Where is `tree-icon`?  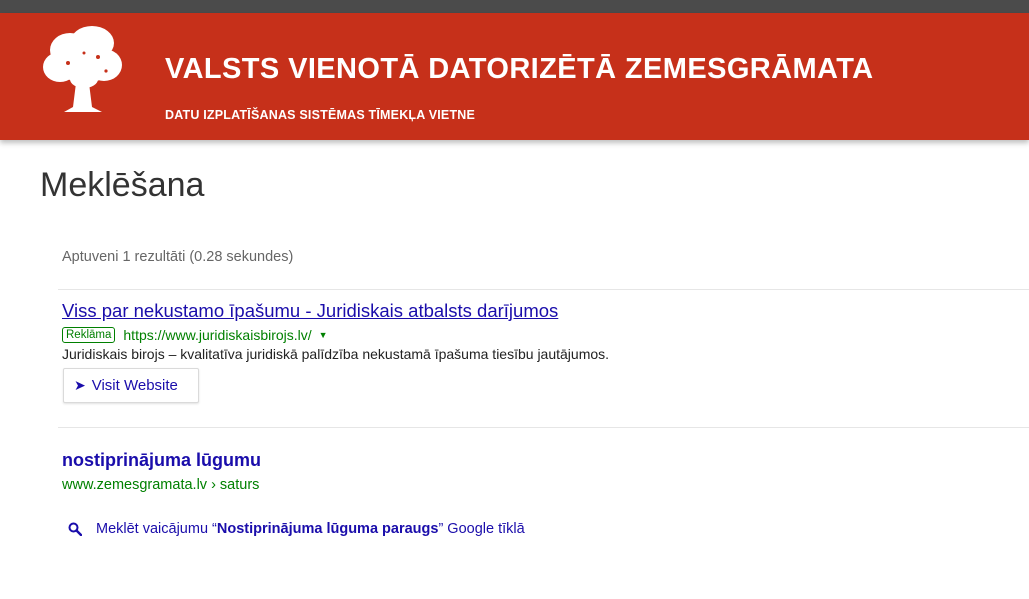 tree-icon is located at coordinates (82, 69).